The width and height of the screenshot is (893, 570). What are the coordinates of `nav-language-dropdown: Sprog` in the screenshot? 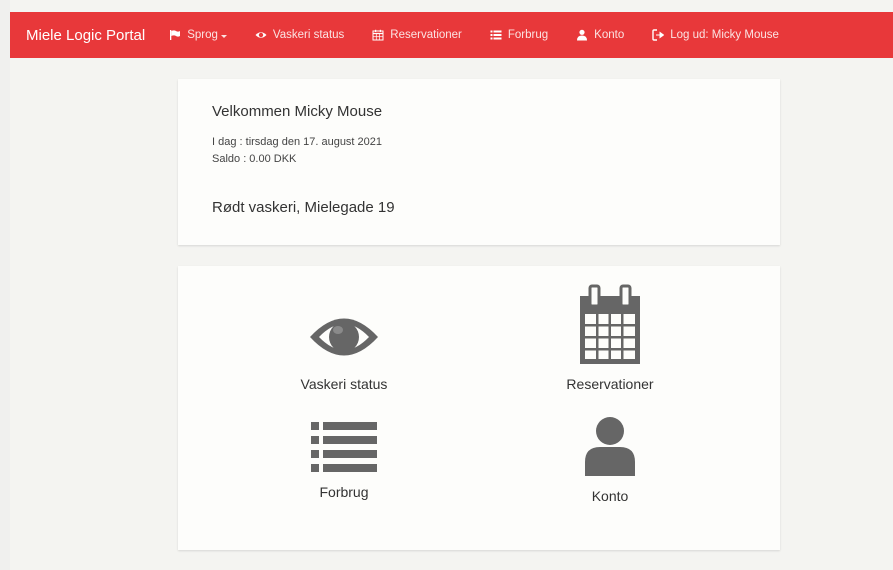 It's located at (198, 35).